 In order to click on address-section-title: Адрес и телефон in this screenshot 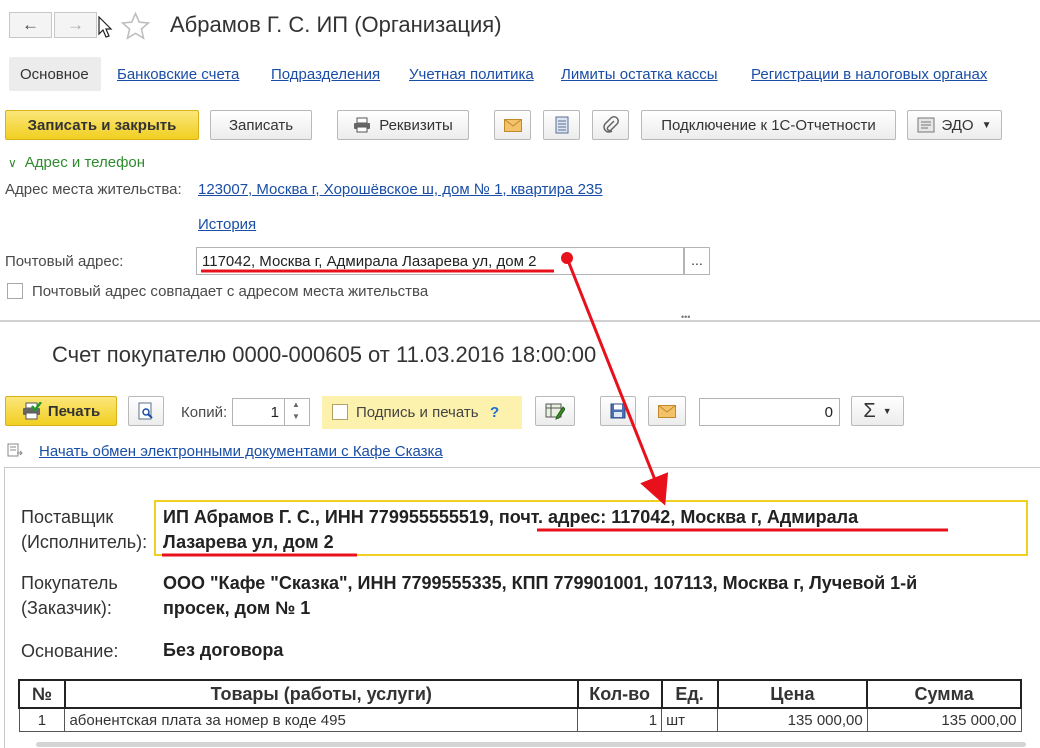, I will do `click(85, 162)`.